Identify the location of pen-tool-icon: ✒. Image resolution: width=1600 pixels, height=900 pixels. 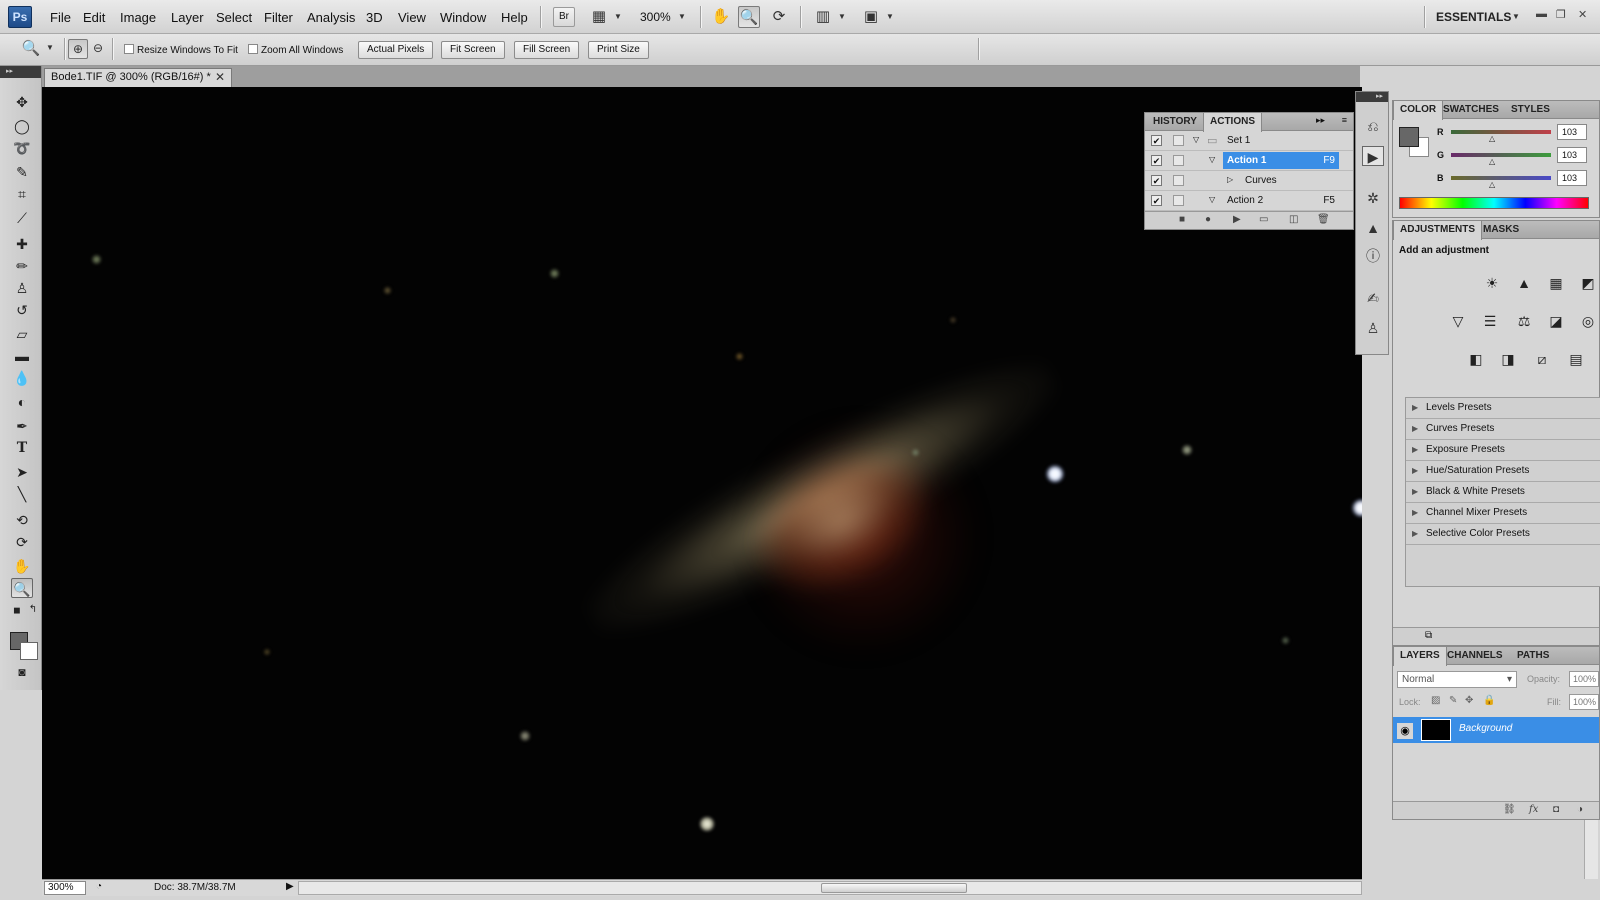
(22, 426).